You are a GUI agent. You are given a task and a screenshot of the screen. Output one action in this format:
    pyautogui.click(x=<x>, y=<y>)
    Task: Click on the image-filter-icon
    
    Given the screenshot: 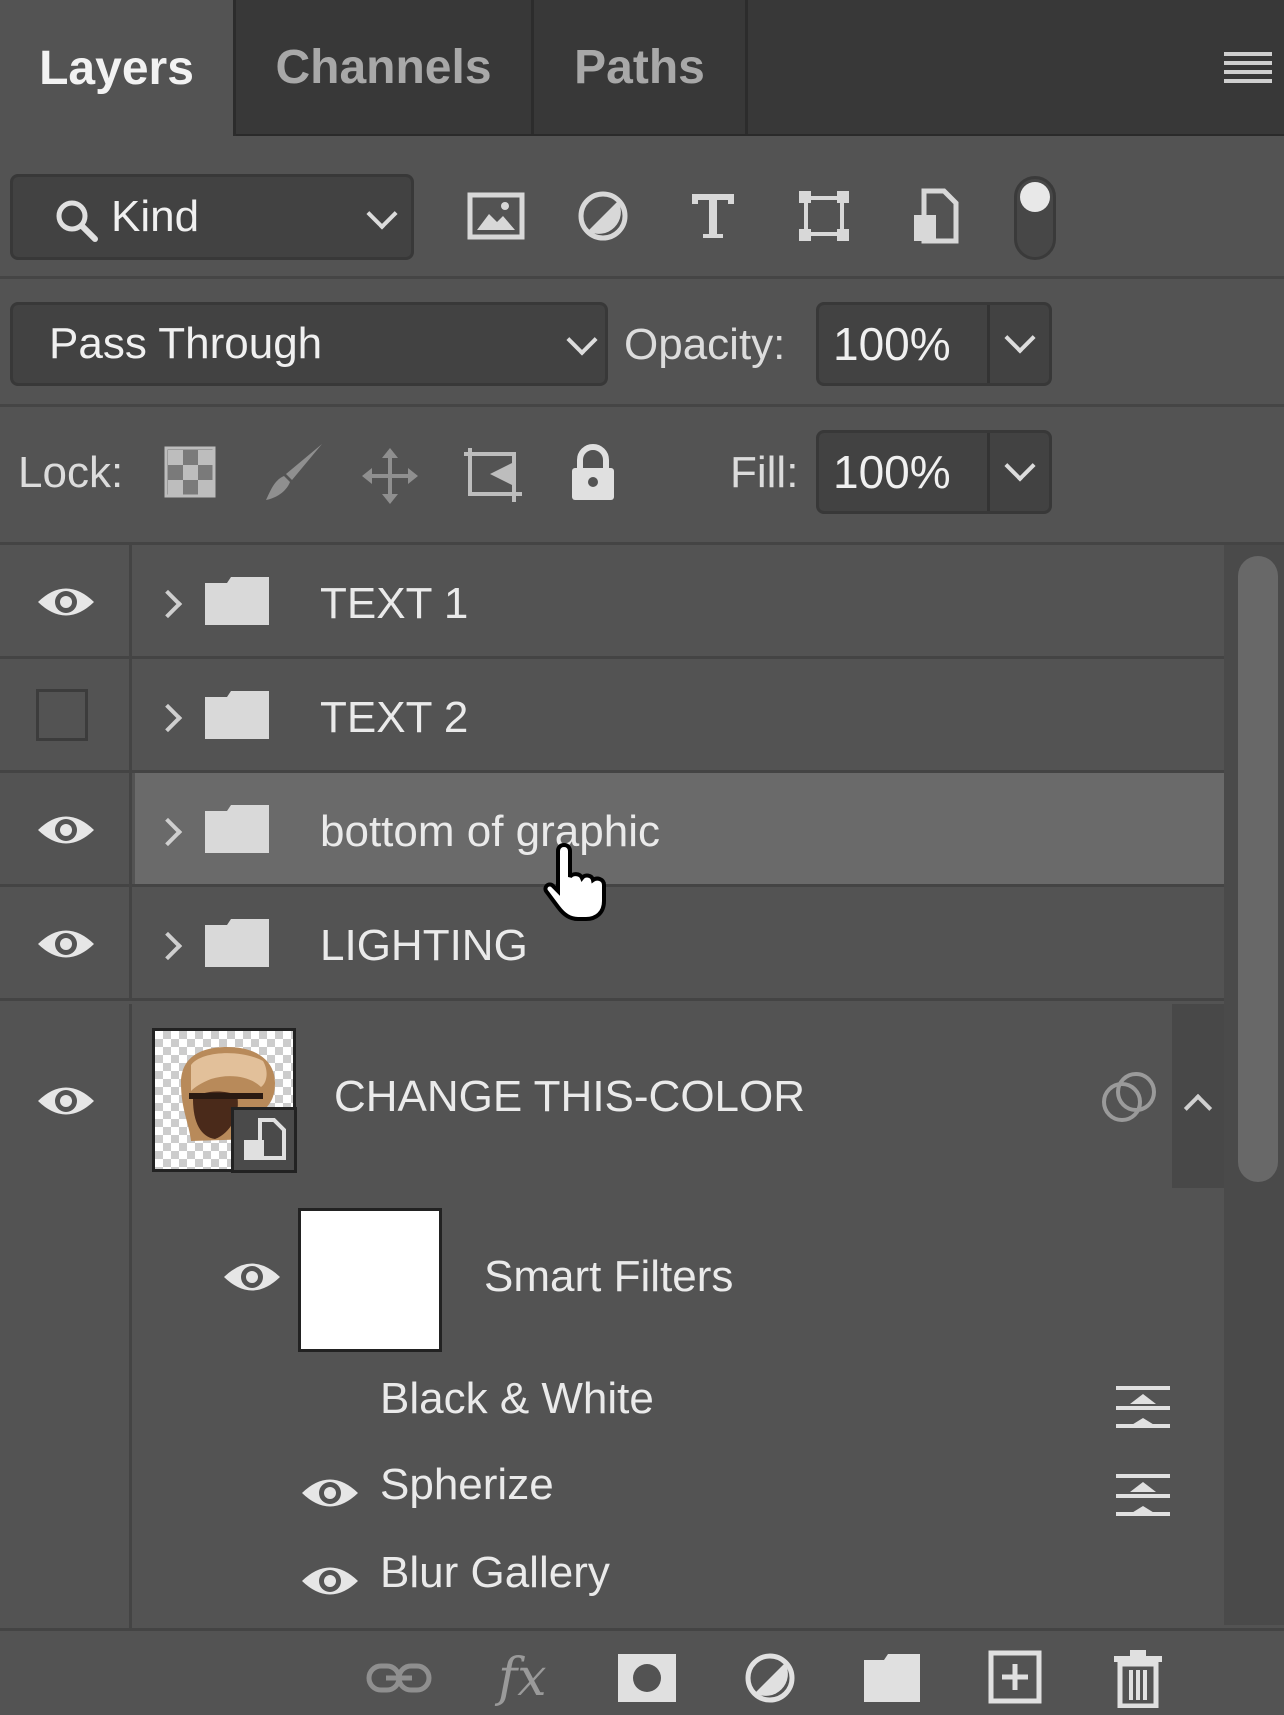 What is the action you would take?
    pyautogui.click(x=496, y=216)
    